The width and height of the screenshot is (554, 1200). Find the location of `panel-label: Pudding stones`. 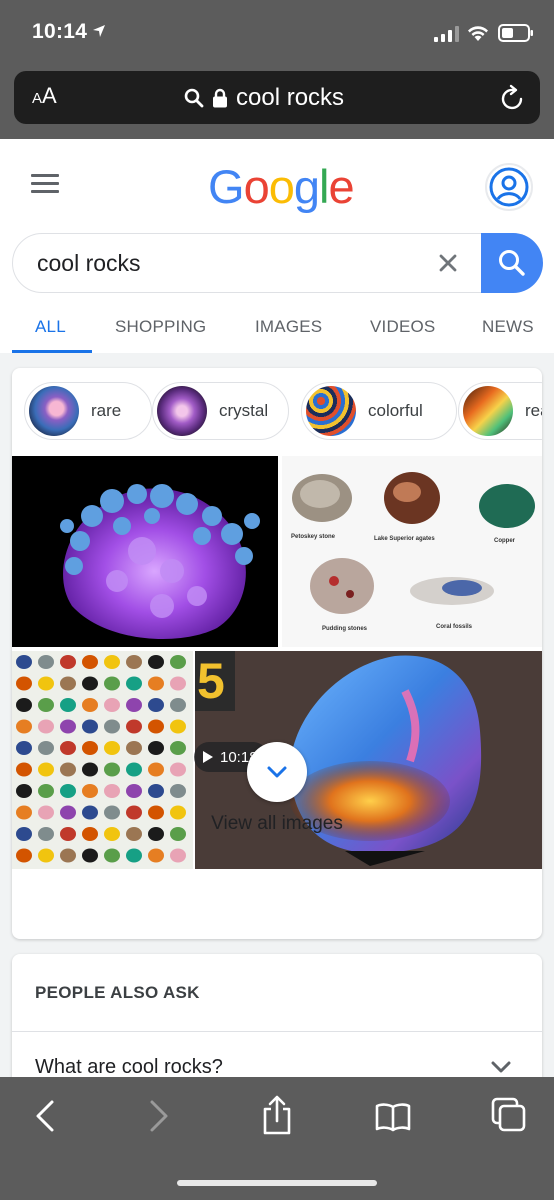

panel-label: Pudding stones is located at coordinates (344, 629).